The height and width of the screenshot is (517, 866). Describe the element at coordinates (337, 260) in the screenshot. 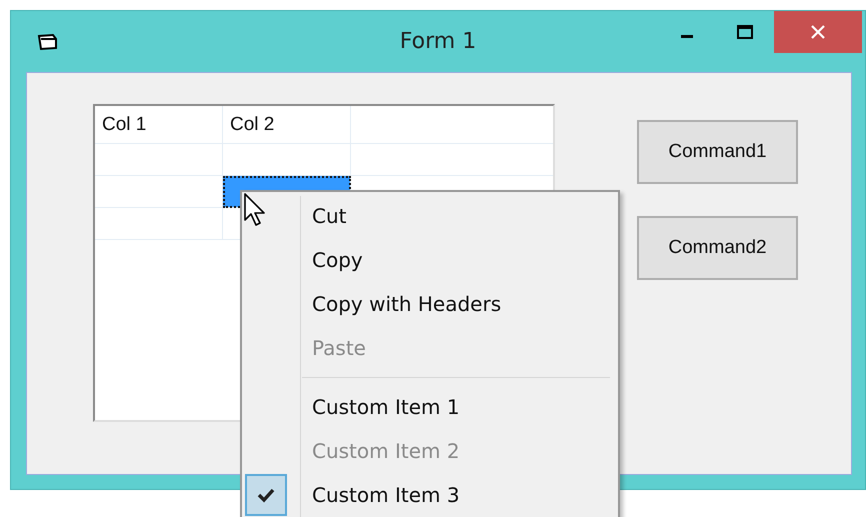

I see `menu-item: Copy` at that location.